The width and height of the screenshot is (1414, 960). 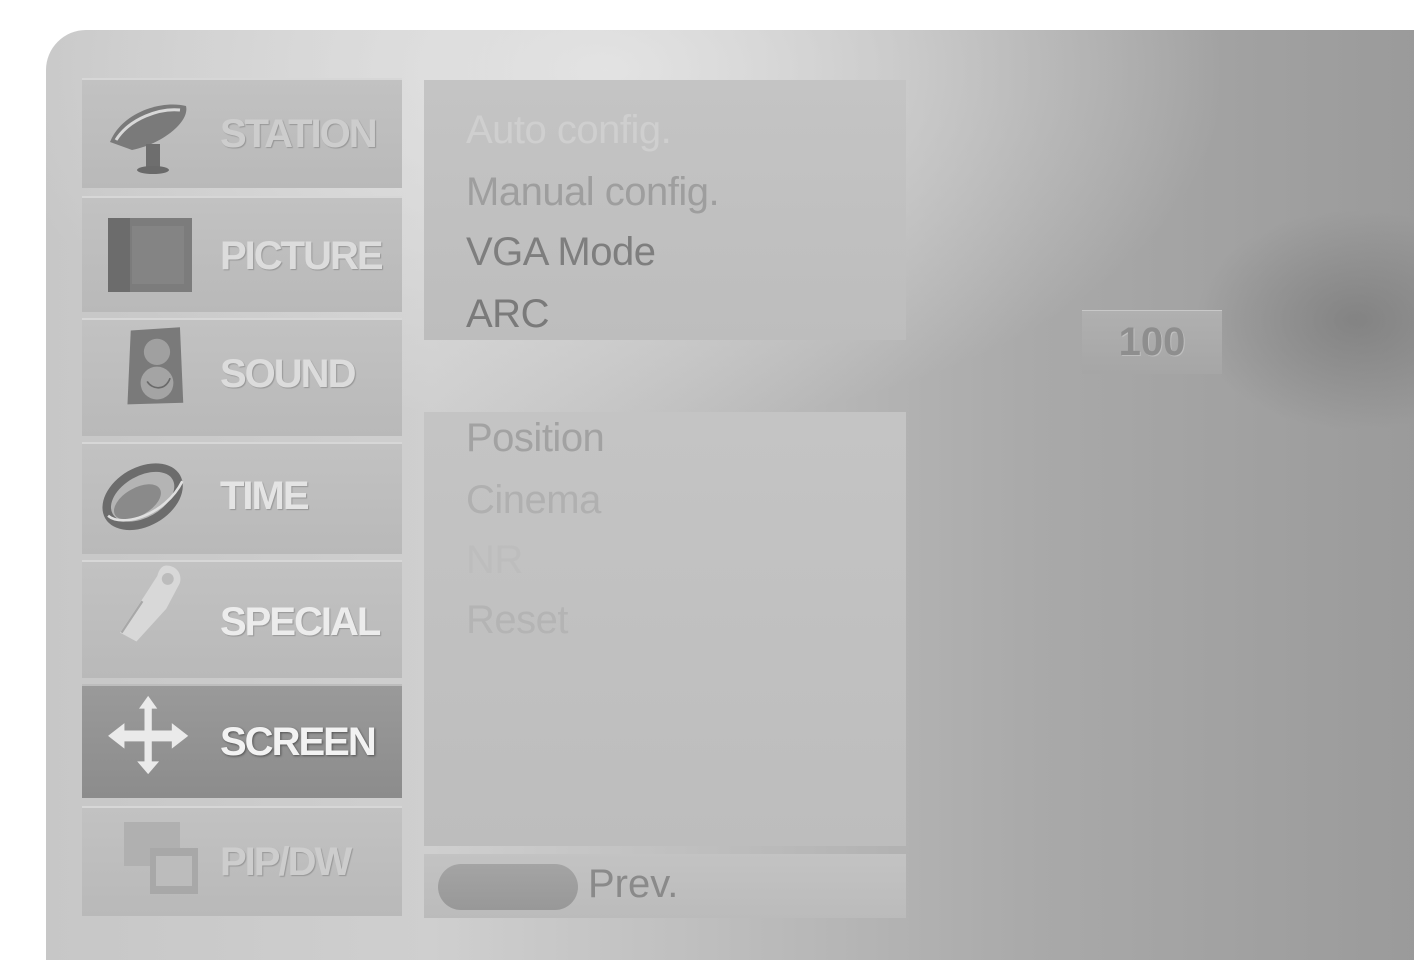 I want to click on sidebar-item-time: TIME, so click(x=242, y=498).